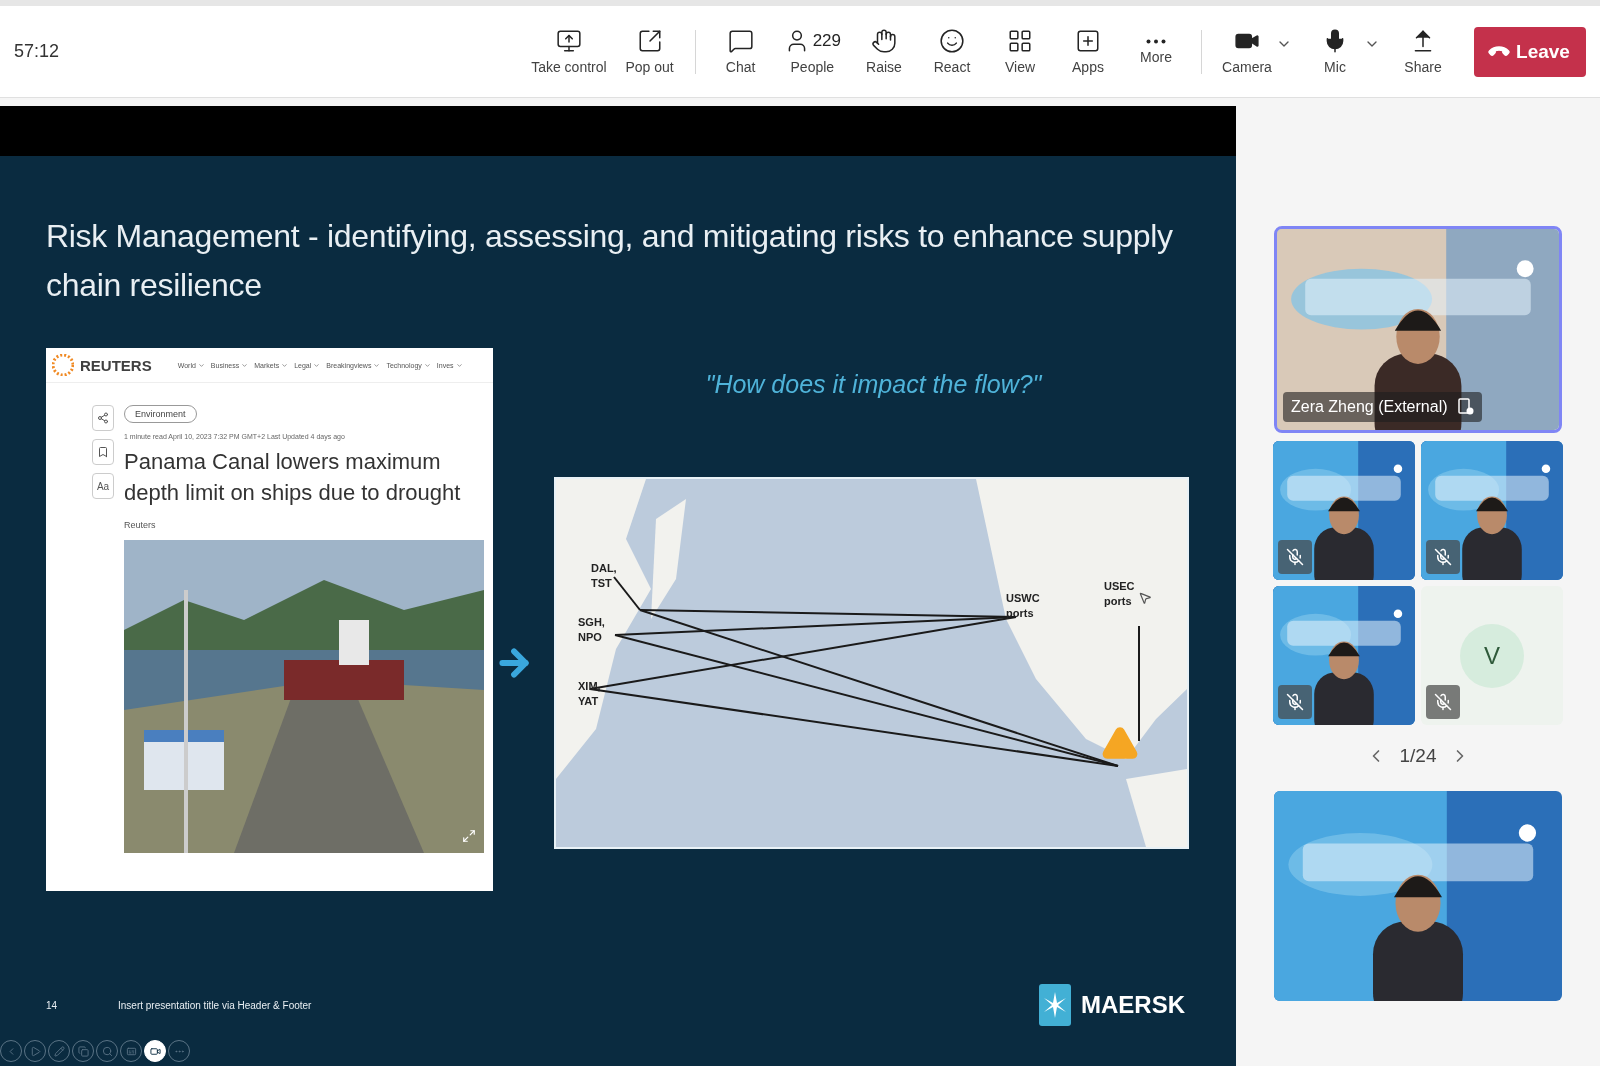 The height and width of the screenshot is (1066, 1600). What do you see at coordinates (1345, 51) in the screenshot?
I see `mic-button: Mic` at bounding box center [1345, 51].